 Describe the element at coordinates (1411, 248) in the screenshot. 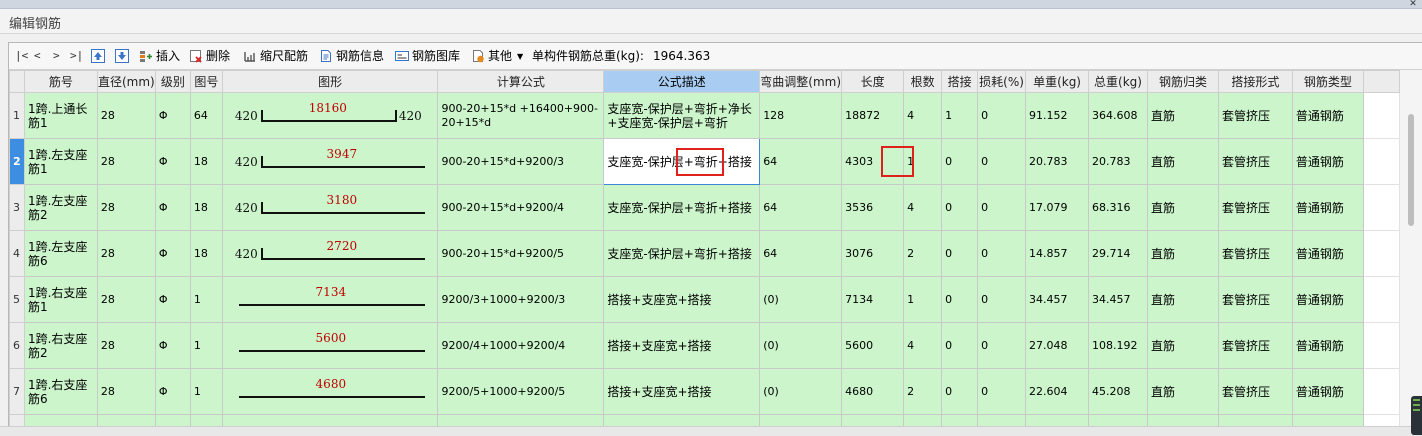

I see `vertical-scrollbar` at that location.